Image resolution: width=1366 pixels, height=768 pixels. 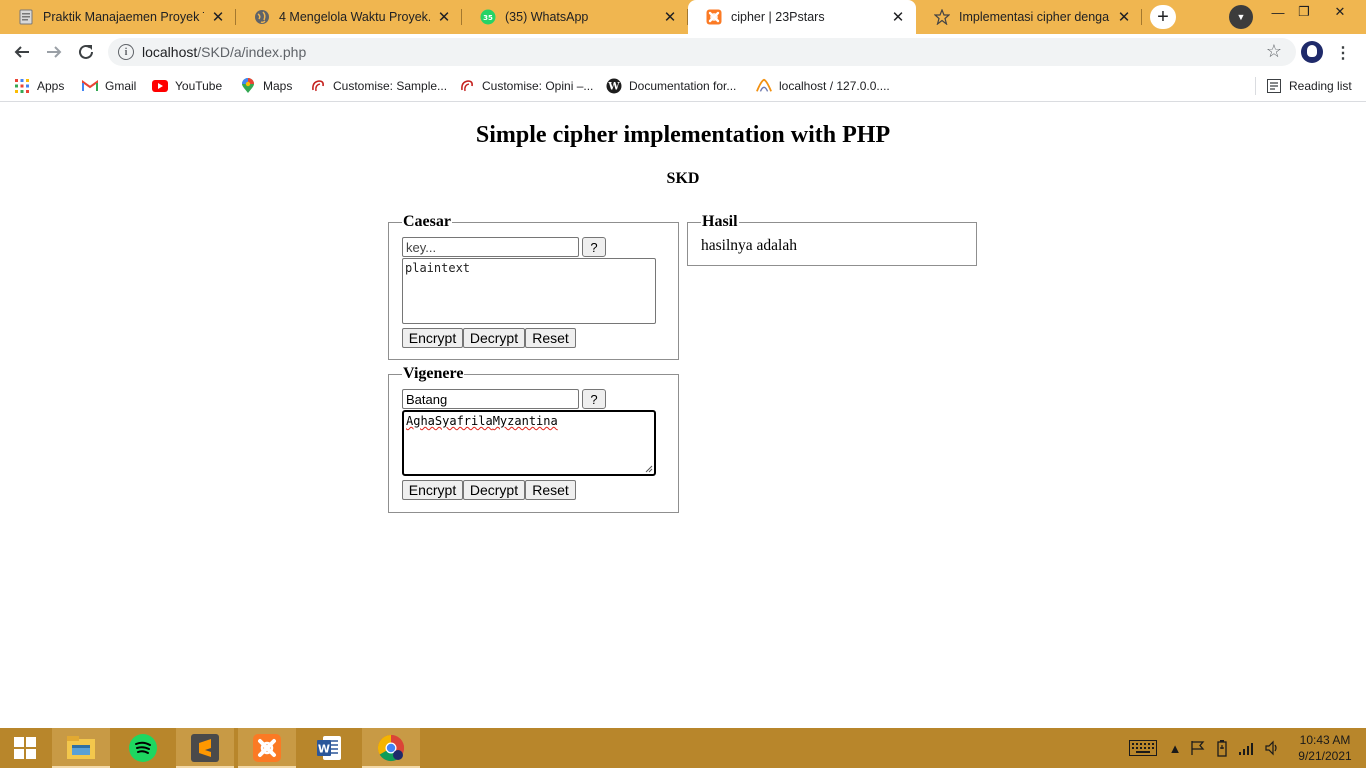 What do you see at coordinates (683, 748) in the screenshot?
I see `windows-taskbar: W ▲ 10:43 AM 9/21/2021` at bounding box center [683, 748].